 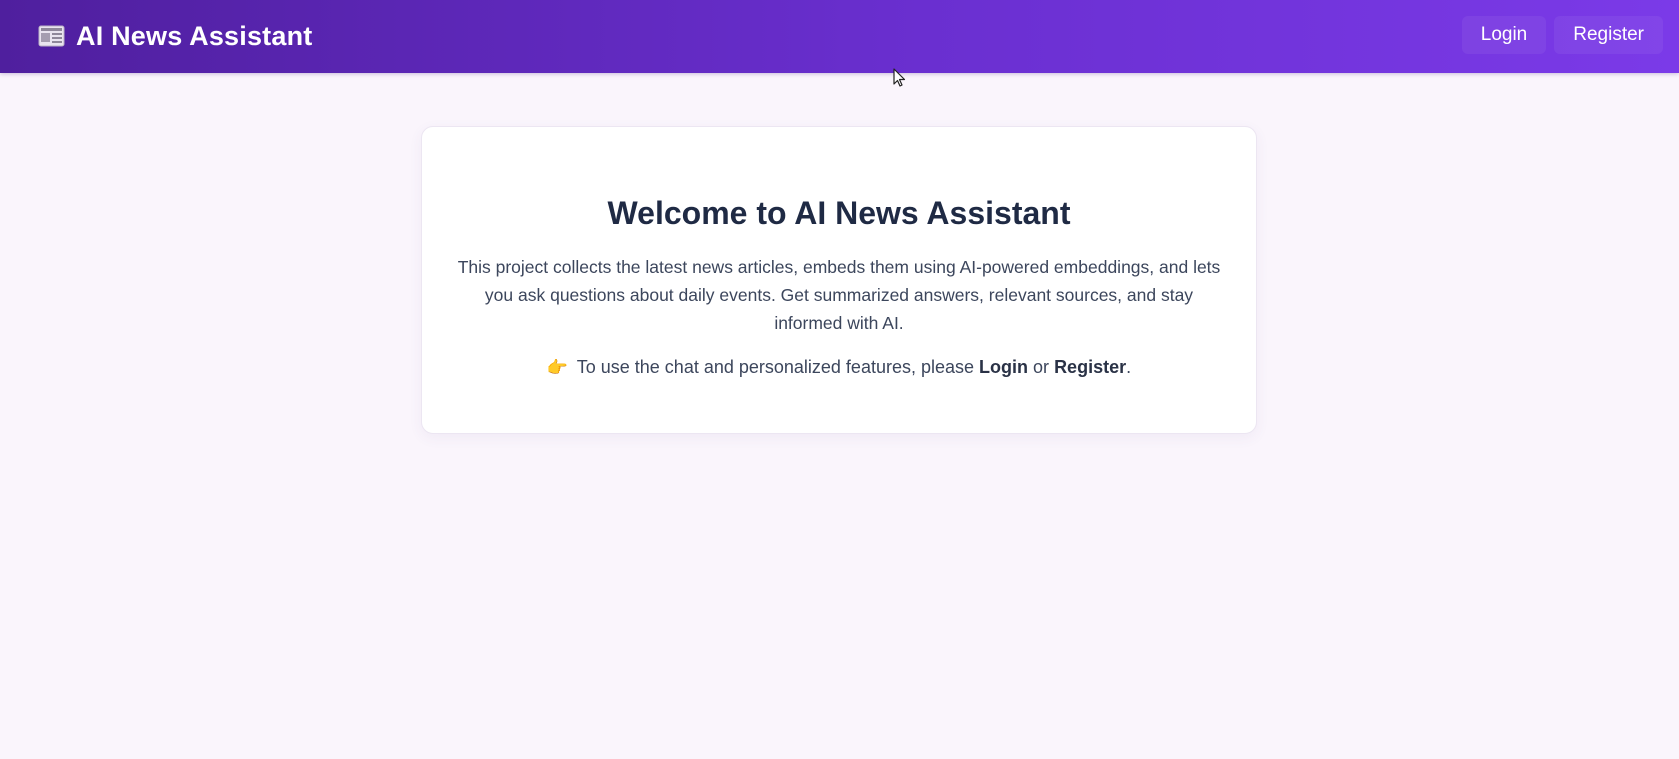 What do you see at coordinates (1090, 367) in the screenshot?
I see `cta-register-text: Register` at bounding box center [1090, 367].